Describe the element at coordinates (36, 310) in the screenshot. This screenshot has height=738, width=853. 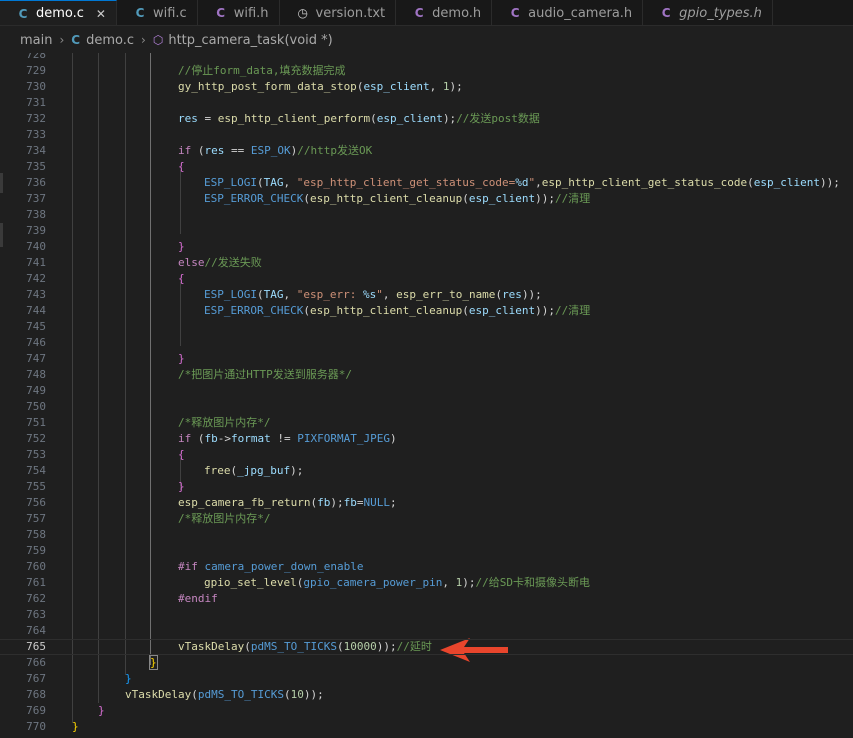
I see `line-number: 744` at that location.